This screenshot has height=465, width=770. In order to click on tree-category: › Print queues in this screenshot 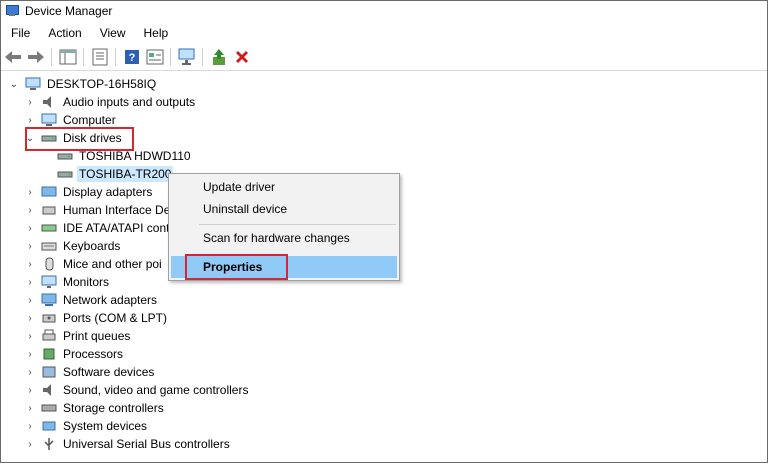, I will do `click(78, 336)`.